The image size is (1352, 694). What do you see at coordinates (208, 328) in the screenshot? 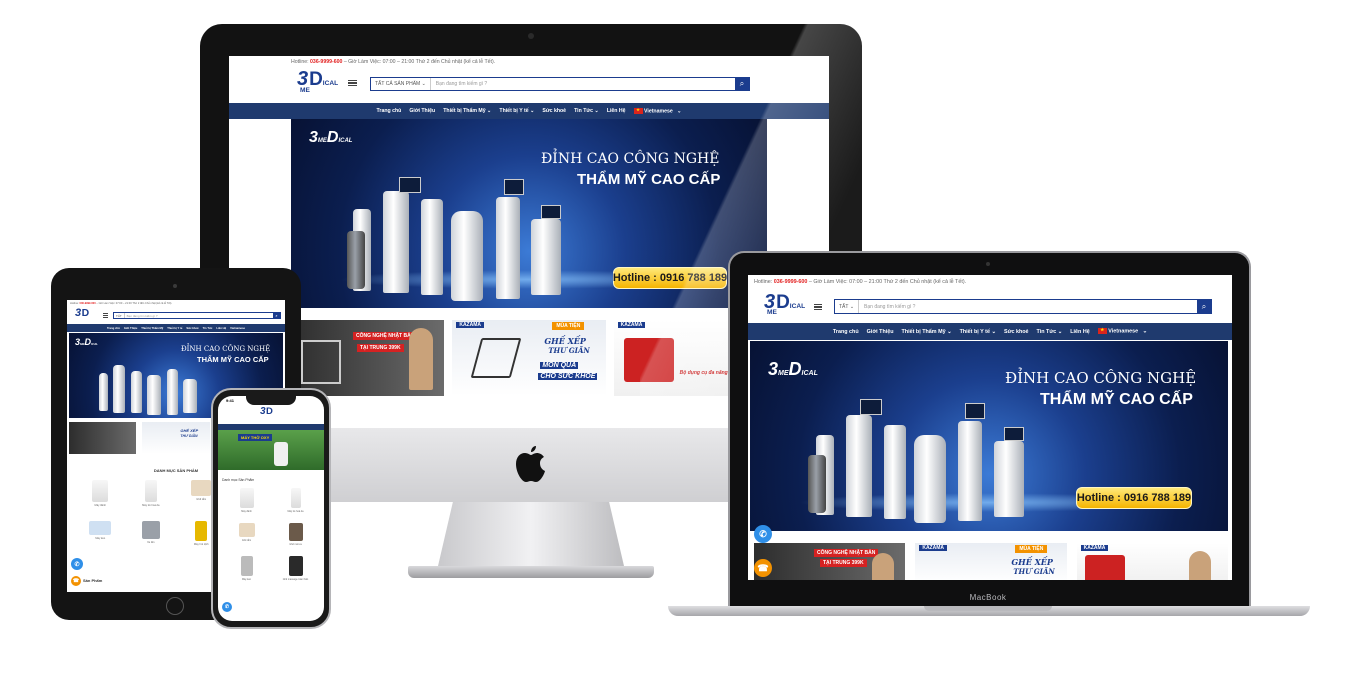
I see `nav-item-news: Tin Tức` at bounding box center [208, 328].